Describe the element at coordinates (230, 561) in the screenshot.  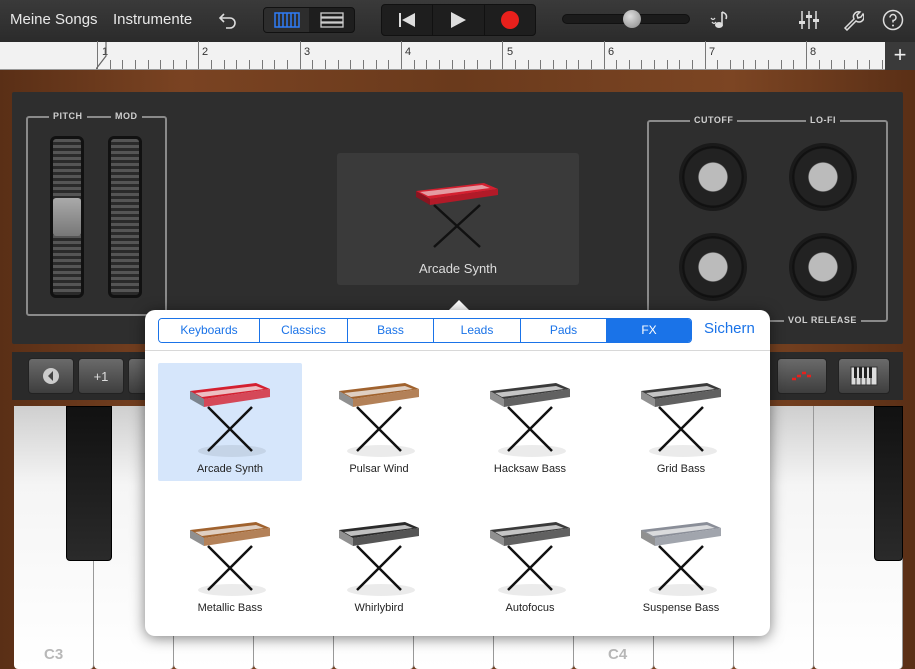
I see `preset-cell: Metallic Bass` at that location.